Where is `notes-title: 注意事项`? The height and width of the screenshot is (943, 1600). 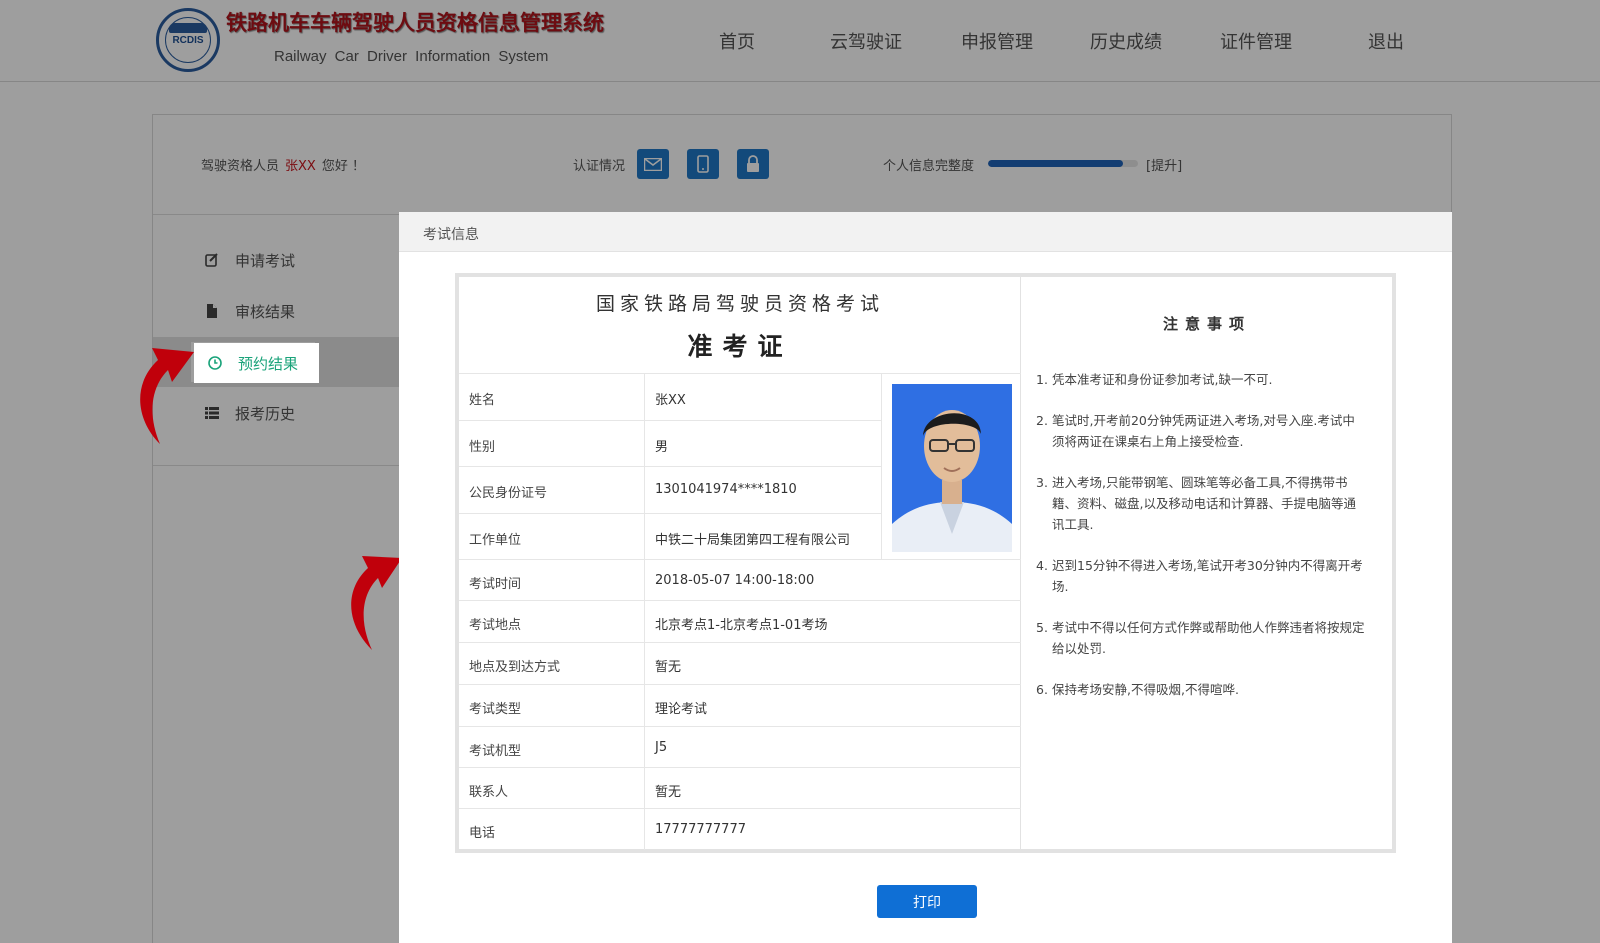 notes-title: 注意事项 is located at coordinates (1206, 324).